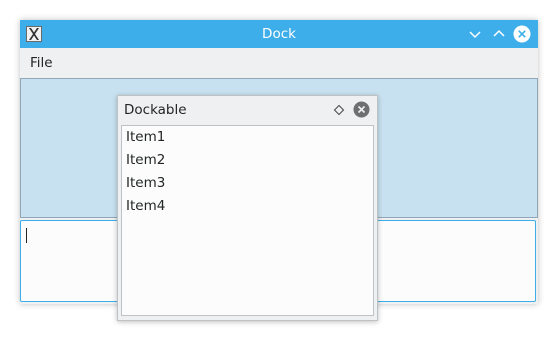 The height and width of the screenshot is (340, 557). I want to click on dockable-title: Dockable, so click(155, 110).